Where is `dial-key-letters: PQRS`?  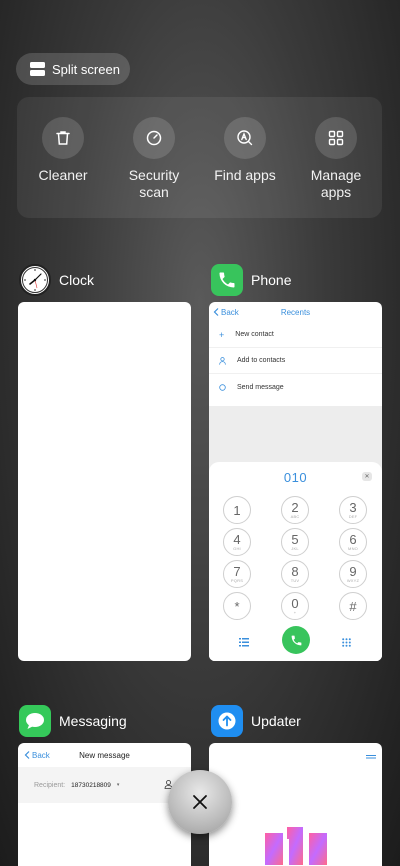
dial-key-letters: PQRS is located at coordinates (237, 580).